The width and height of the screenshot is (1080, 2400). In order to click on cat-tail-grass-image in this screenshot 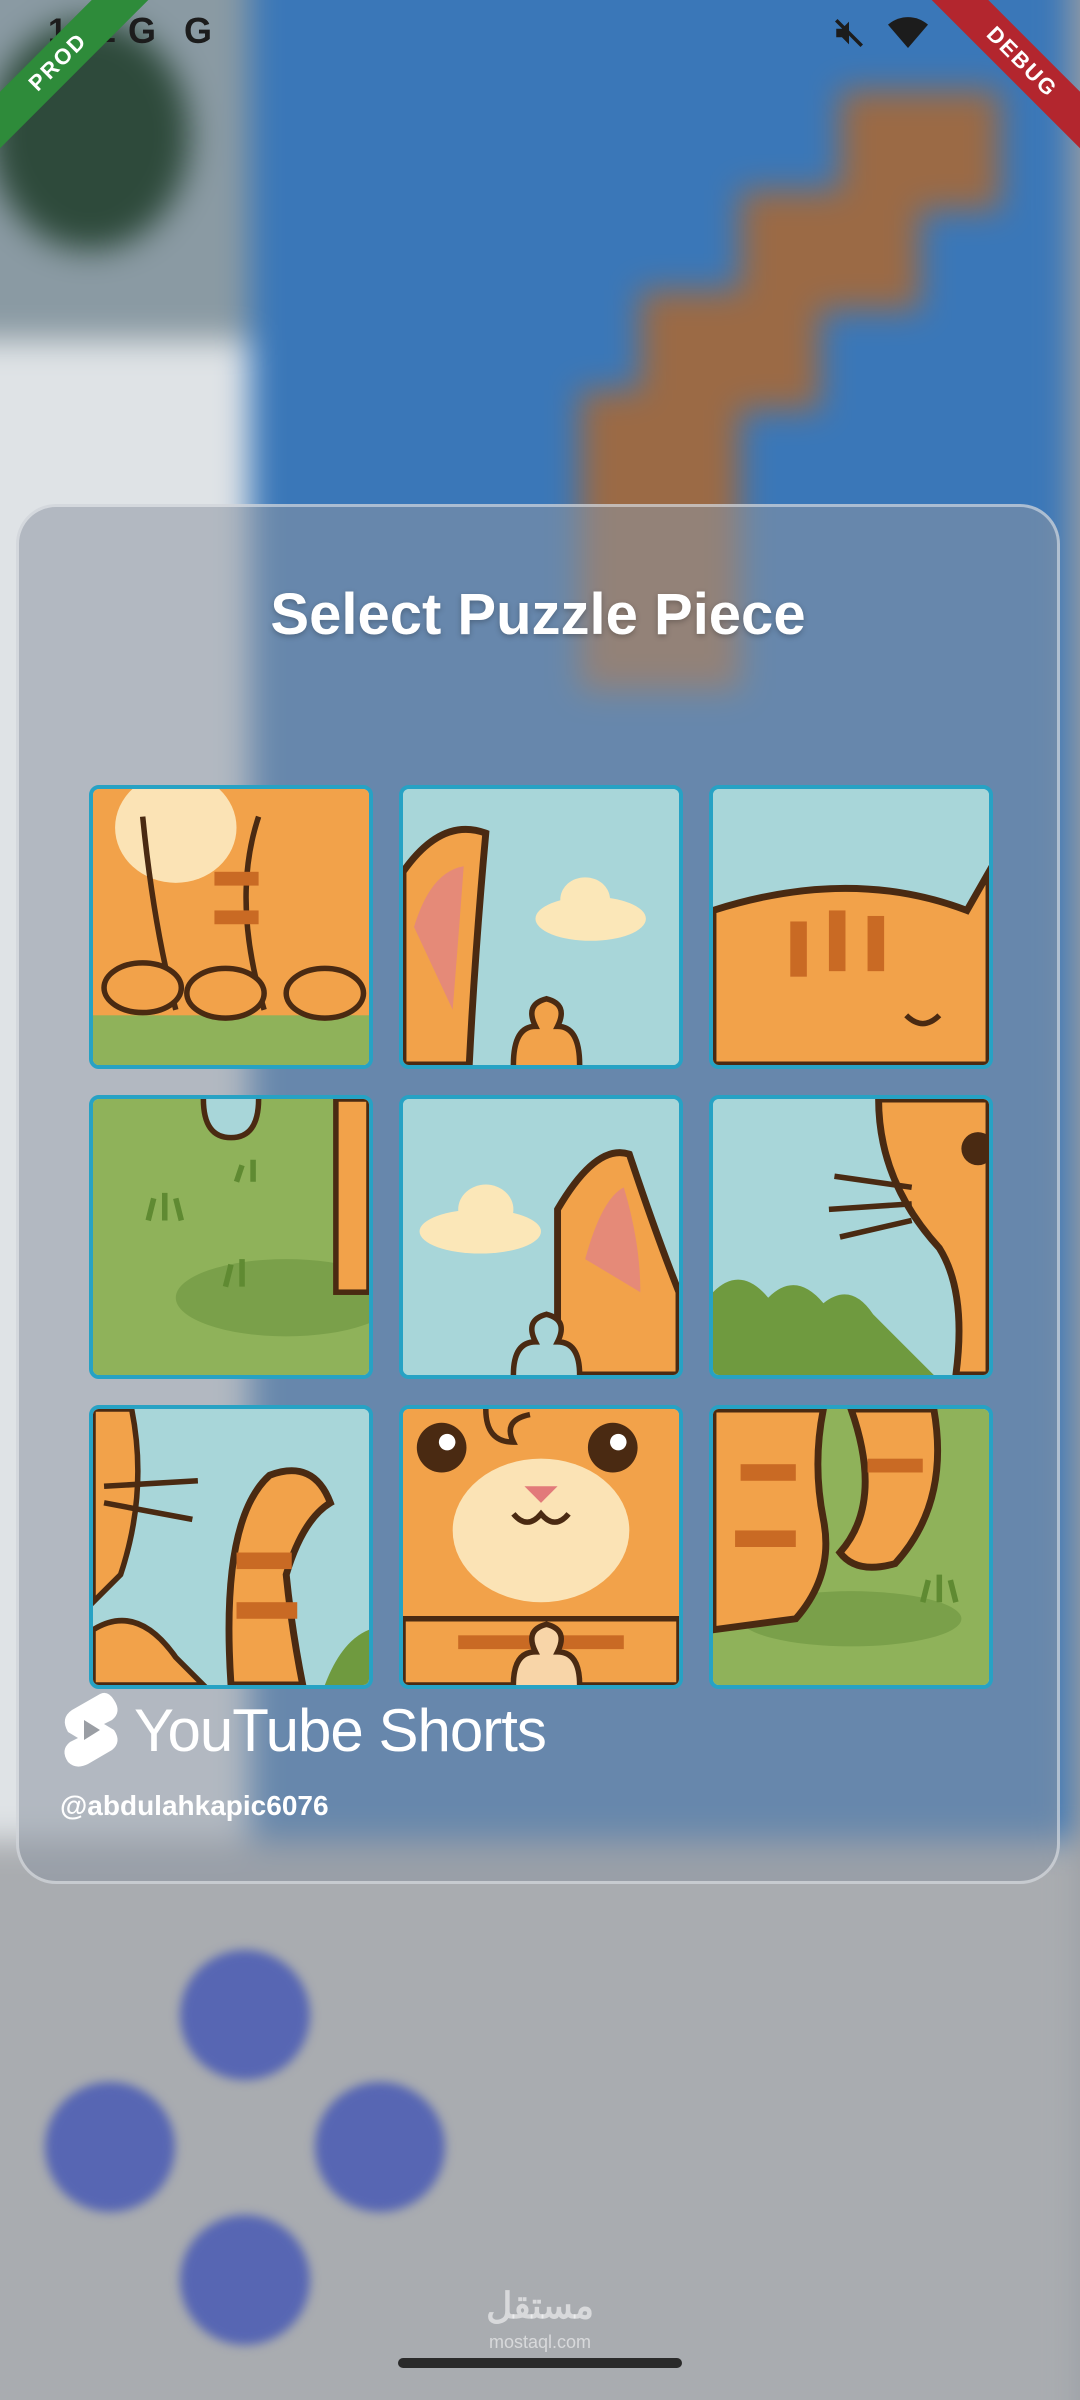, I will do `click(851, 1547)`.